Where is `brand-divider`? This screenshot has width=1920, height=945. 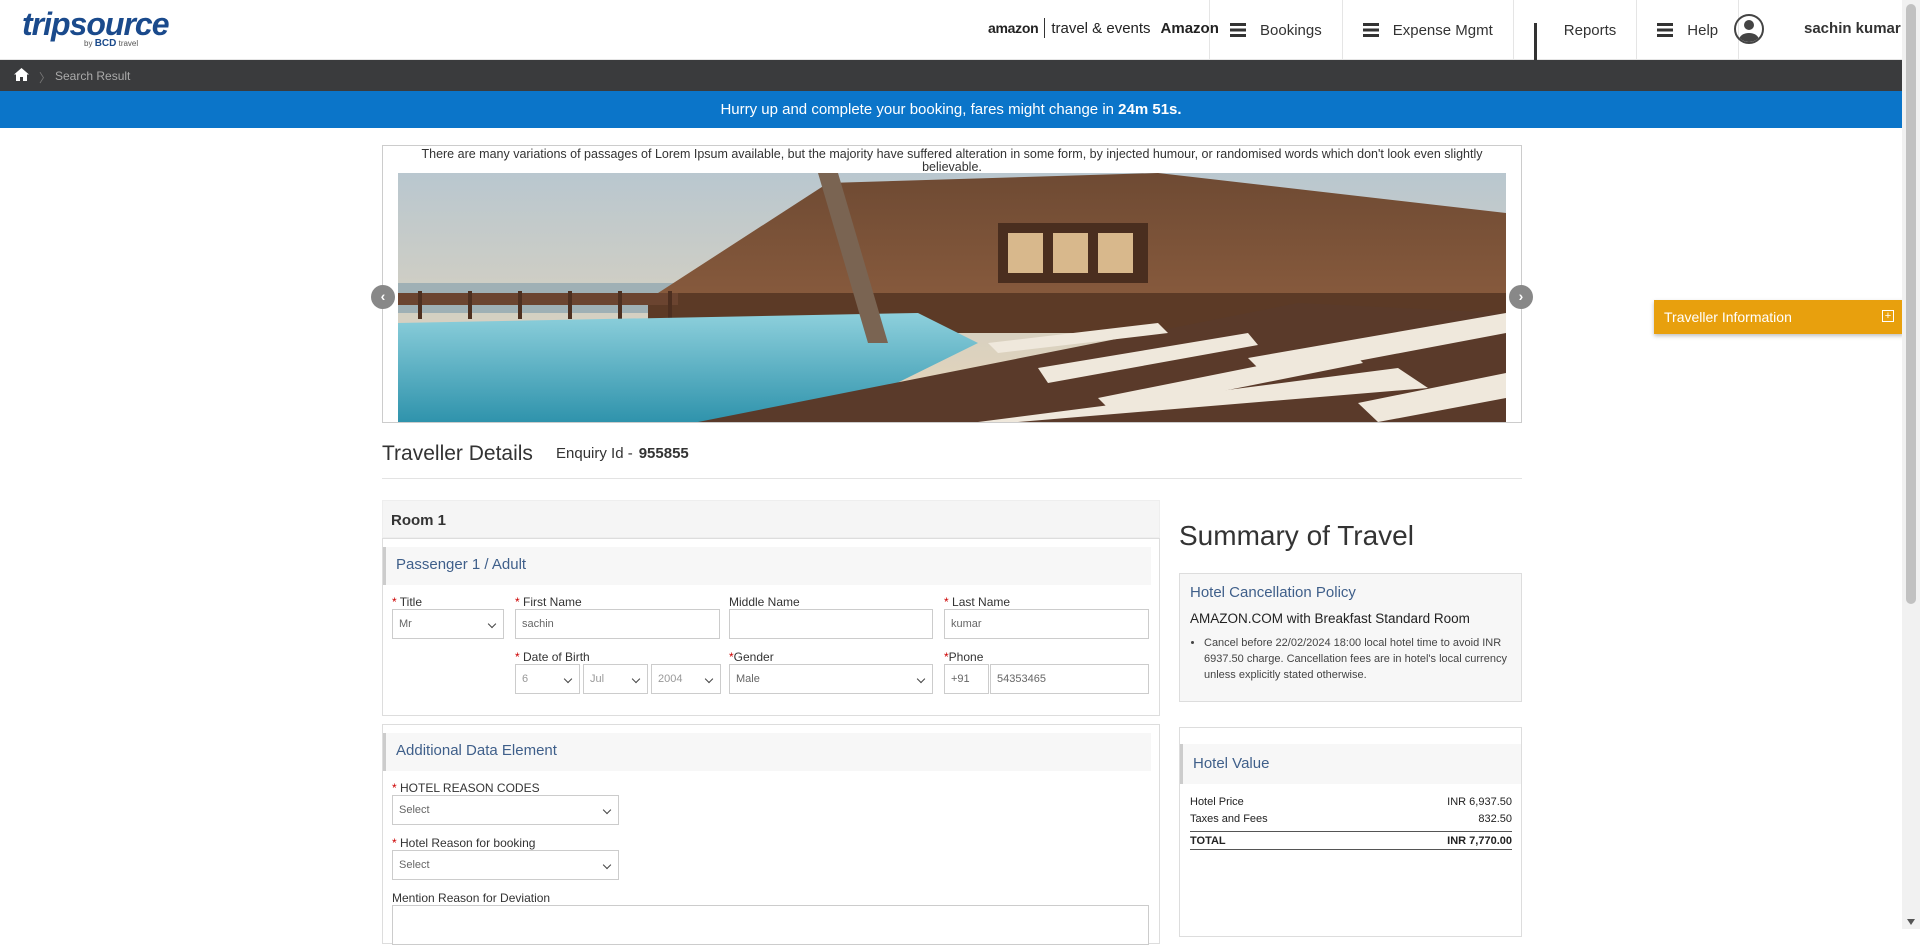
brand-divider is located at coordinates (1045, 28).